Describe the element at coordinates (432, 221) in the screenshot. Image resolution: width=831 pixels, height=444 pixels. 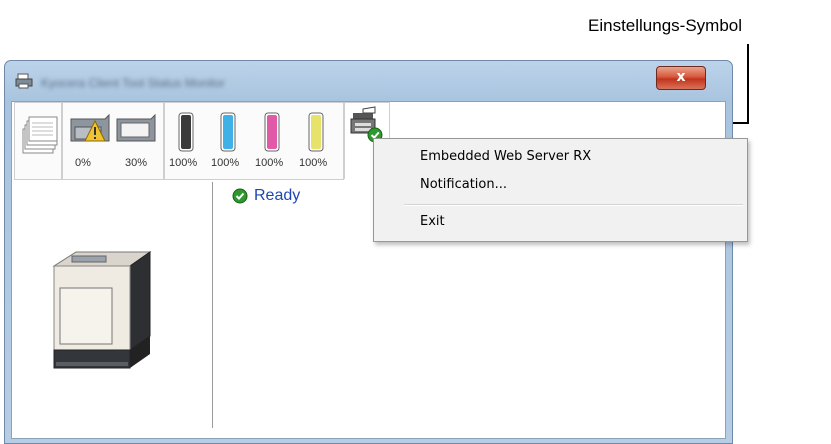
I see `menu-item-exit: Exit` at that location.